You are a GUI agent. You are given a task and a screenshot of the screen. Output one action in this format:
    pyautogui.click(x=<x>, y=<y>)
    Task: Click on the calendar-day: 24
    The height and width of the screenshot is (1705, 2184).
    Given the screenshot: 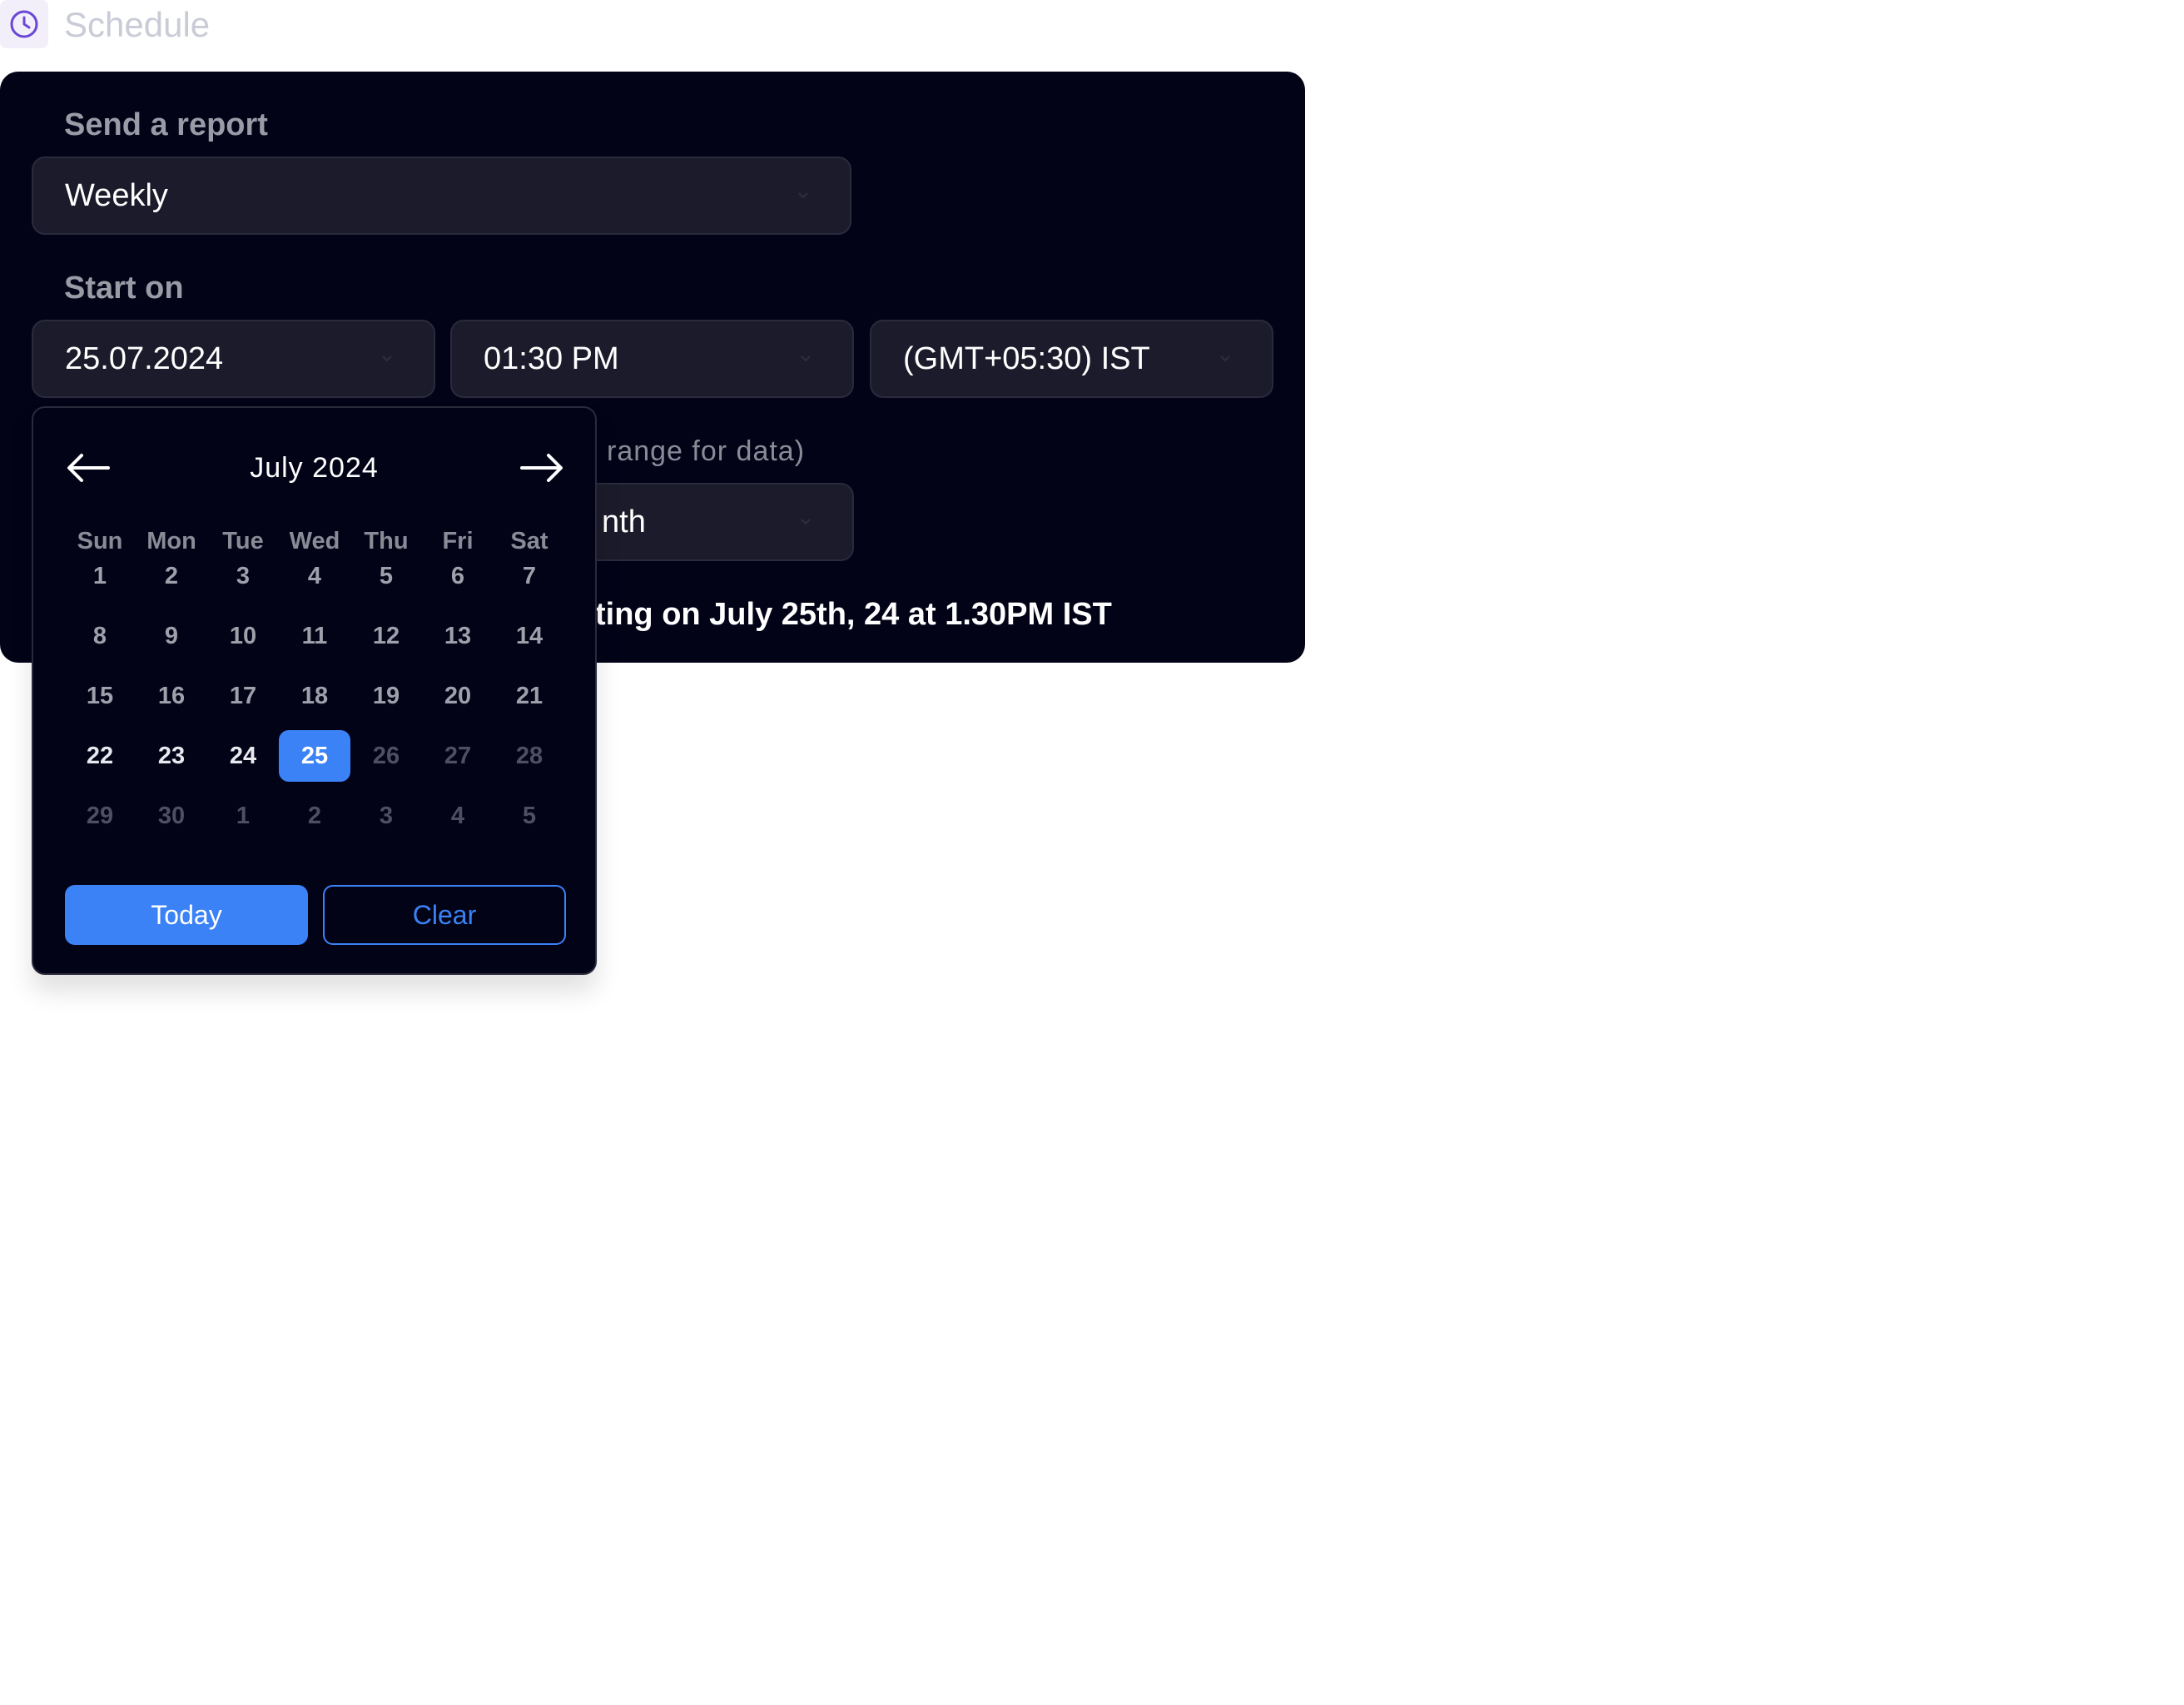 What is the action you would take?
    pyautogui.click(x=243, y=756)
    